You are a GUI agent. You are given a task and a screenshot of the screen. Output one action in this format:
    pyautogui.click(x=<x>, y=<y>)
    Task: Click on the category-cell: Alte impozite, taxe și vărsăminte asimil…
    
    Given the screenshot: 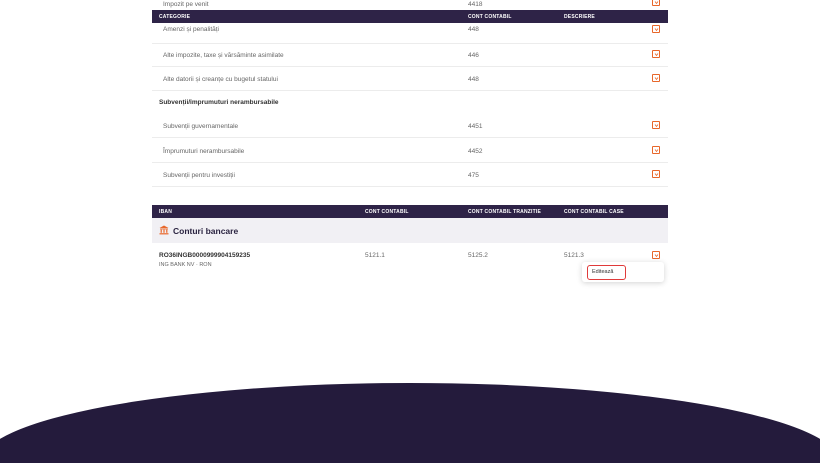 What is the action you would take?
    pyautogui.click(x=223, y=55)
    